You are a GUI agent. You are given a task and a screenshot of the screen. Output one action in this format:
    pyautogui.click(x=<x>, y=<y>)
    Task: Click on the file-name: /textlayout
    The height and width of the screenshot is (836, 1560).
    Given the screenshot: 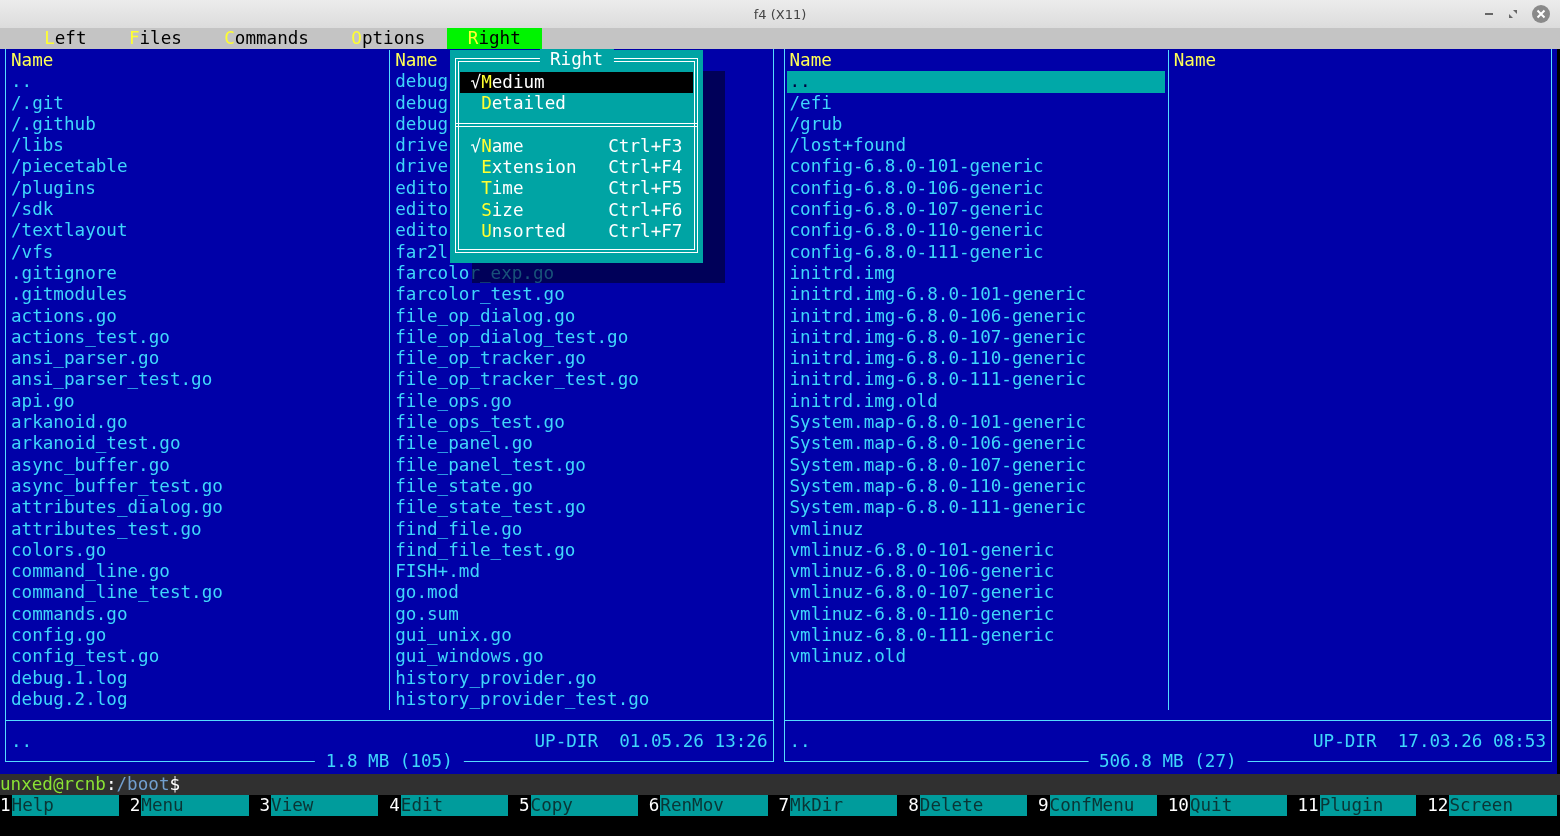 What is the action you would take?
    pyautogui.click(x=197, y=231)
    